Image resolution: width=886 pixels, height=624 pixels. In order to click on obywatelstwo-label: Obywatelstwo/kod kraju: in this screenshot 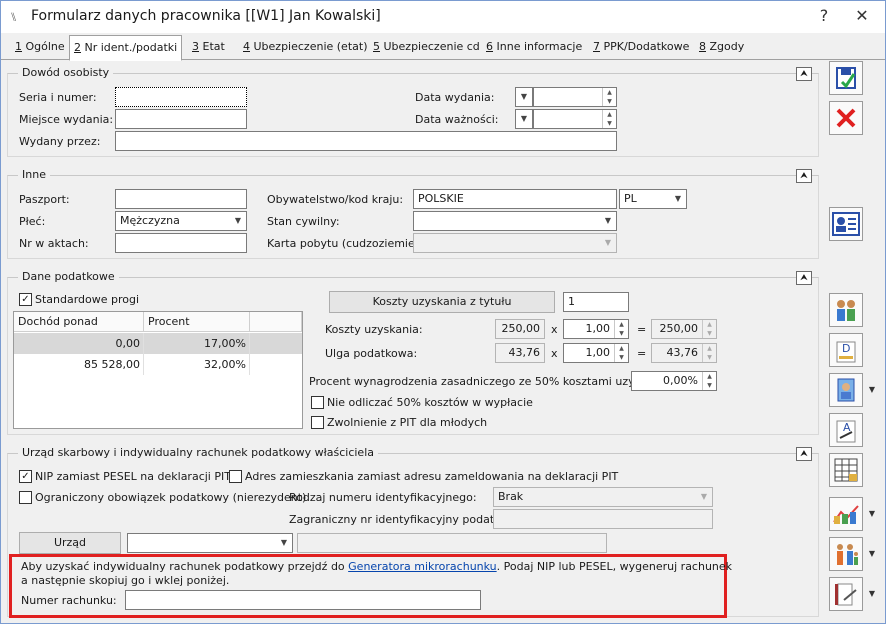, I will do `click(335, 199)`.